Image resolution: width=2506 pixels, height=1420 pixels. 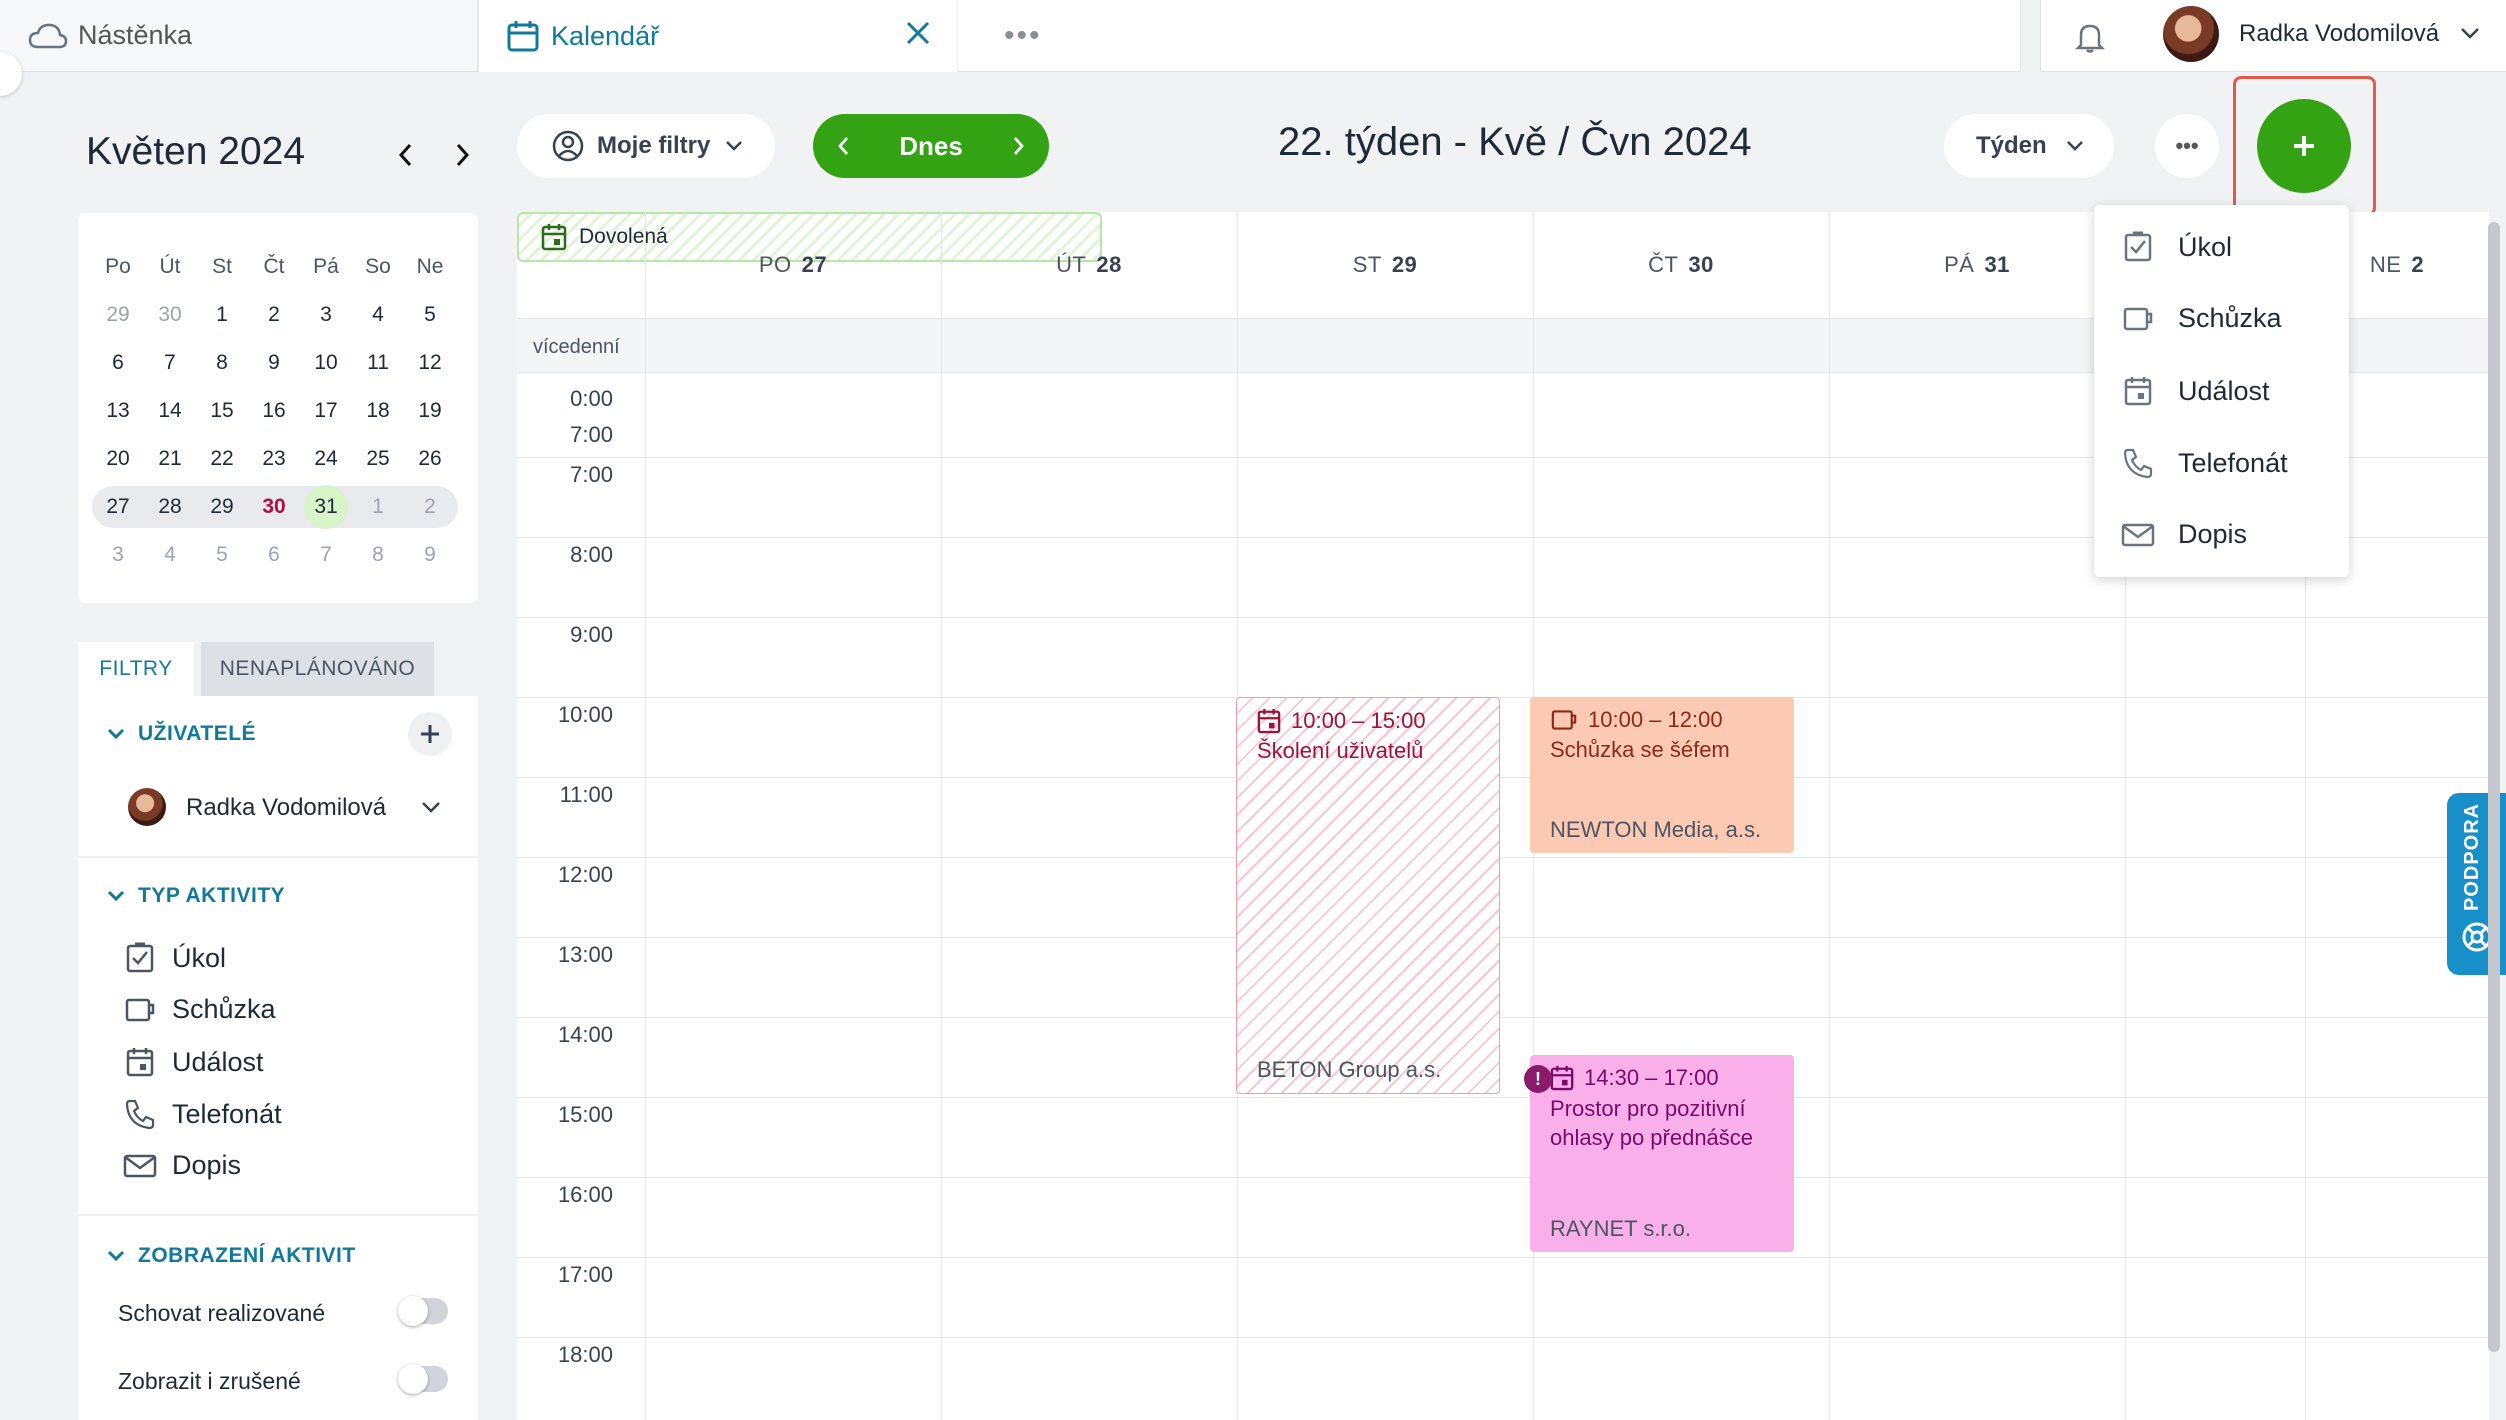 What do you see at coordinates (1977, 265) in the screenshot?
I see `day-header: PÁ 31` at bounding box center [1977, 265].